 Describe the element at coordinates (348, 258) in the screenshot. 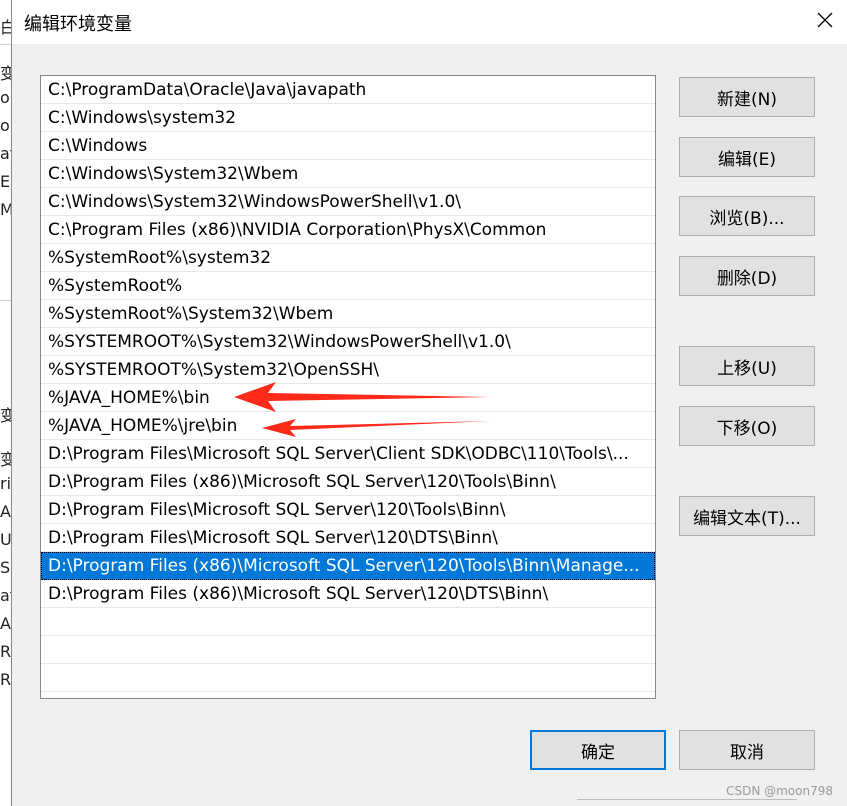

I see `list-item: %SystemRoot%\system32` at that location.